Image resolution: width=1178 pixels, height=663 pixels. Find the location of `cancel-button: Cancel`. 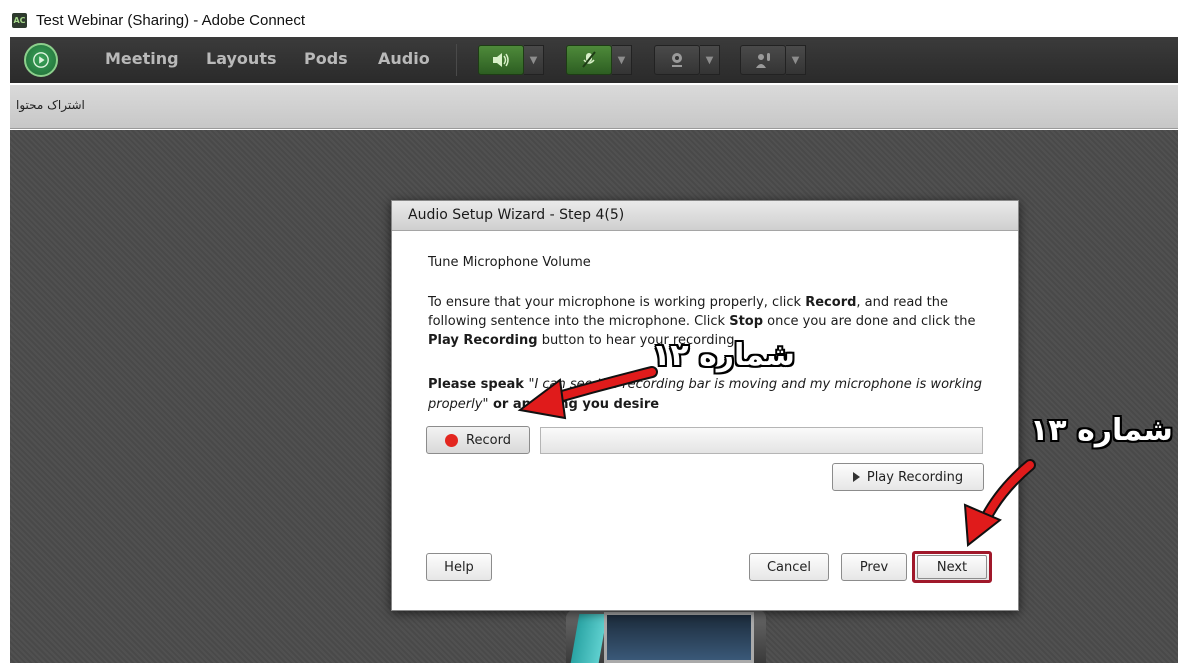

cancel-button: Cancel is located at coordinates (789, 567).